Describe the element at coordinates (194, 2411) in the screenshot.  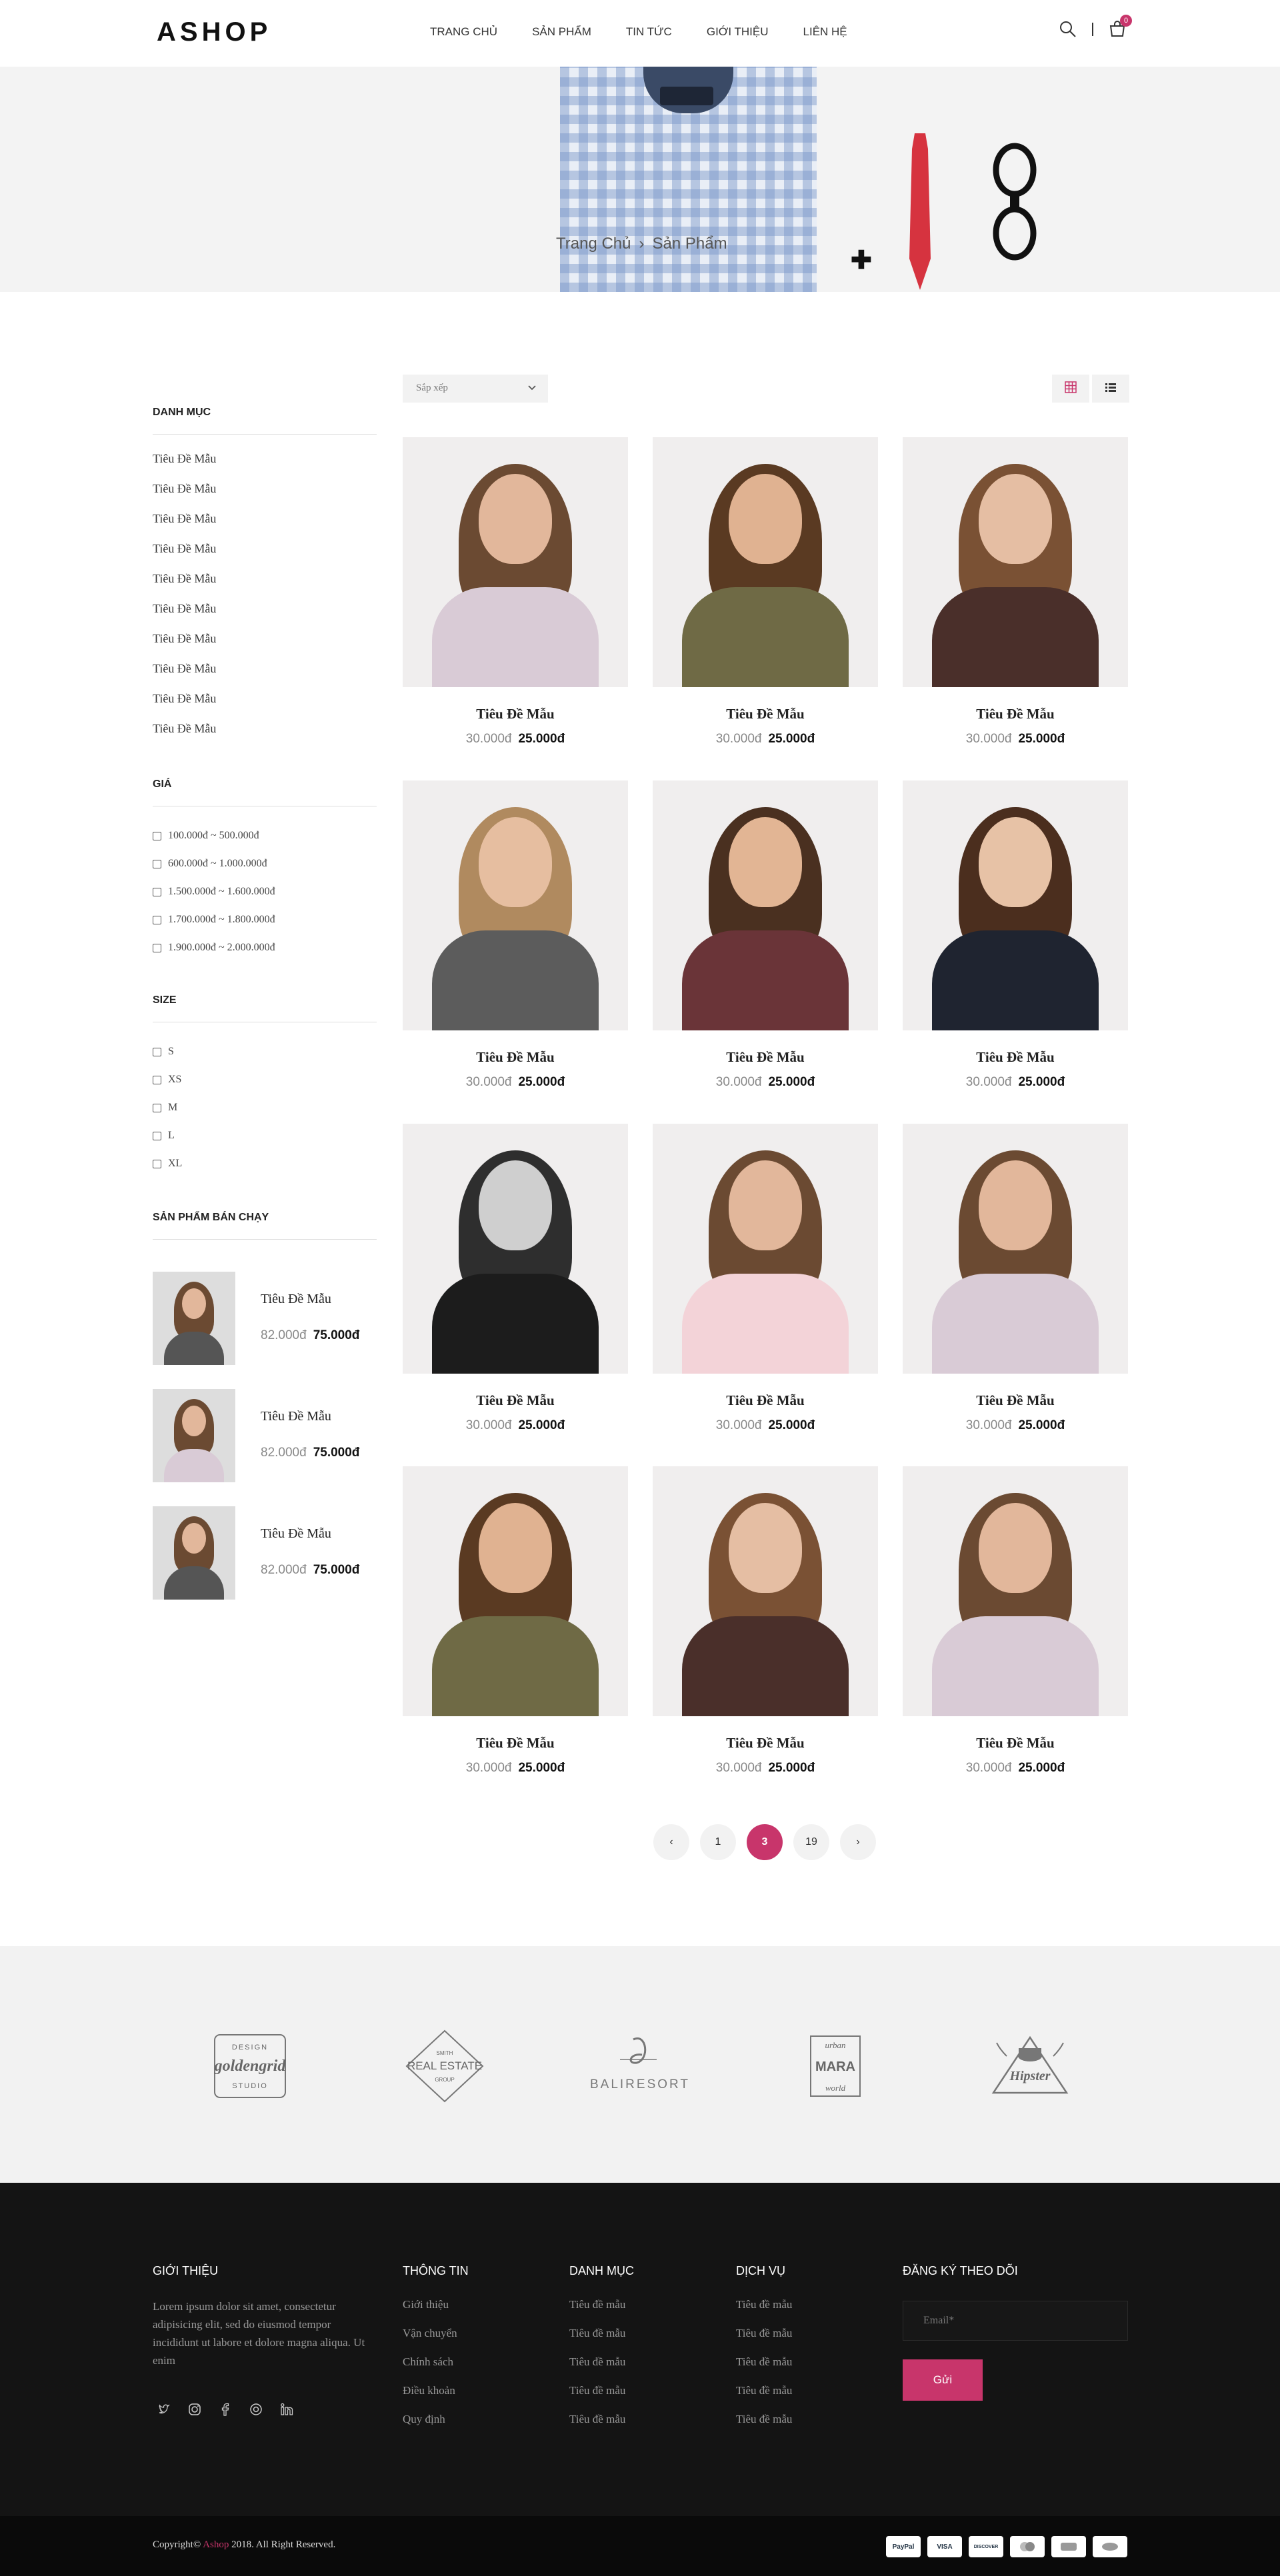
I see `instagram-icon` at that location.